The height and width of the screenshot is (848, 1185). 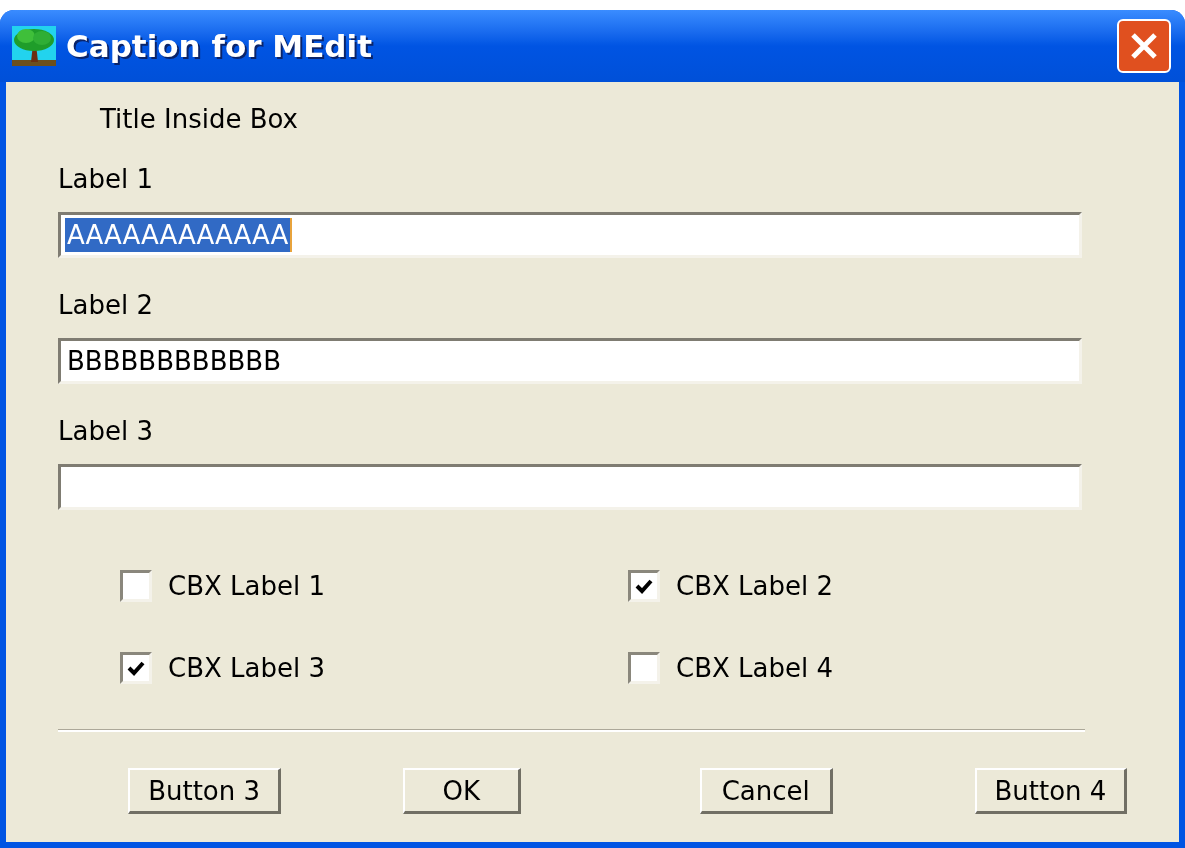 I want to click on field-label: Label 1, so click(x=106, y=179).